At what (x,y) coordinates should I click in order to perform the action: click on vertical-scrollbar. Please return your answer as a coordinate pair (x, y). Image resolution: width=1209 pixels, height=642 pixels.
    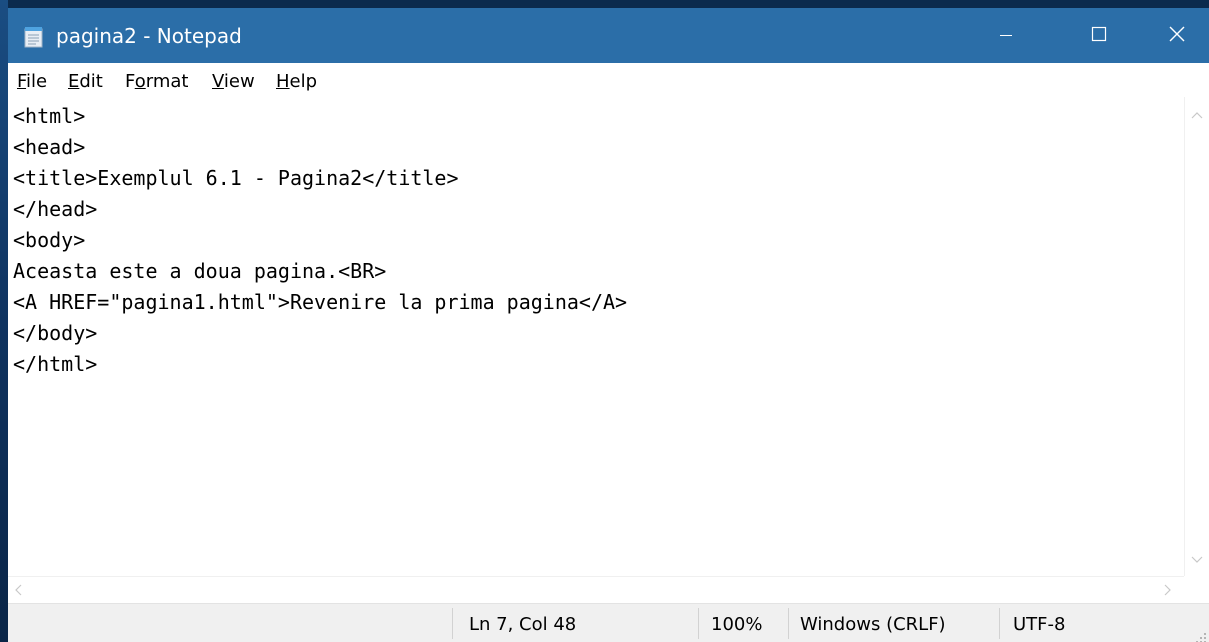
    Looking at the image, I should click on (1196, 336).